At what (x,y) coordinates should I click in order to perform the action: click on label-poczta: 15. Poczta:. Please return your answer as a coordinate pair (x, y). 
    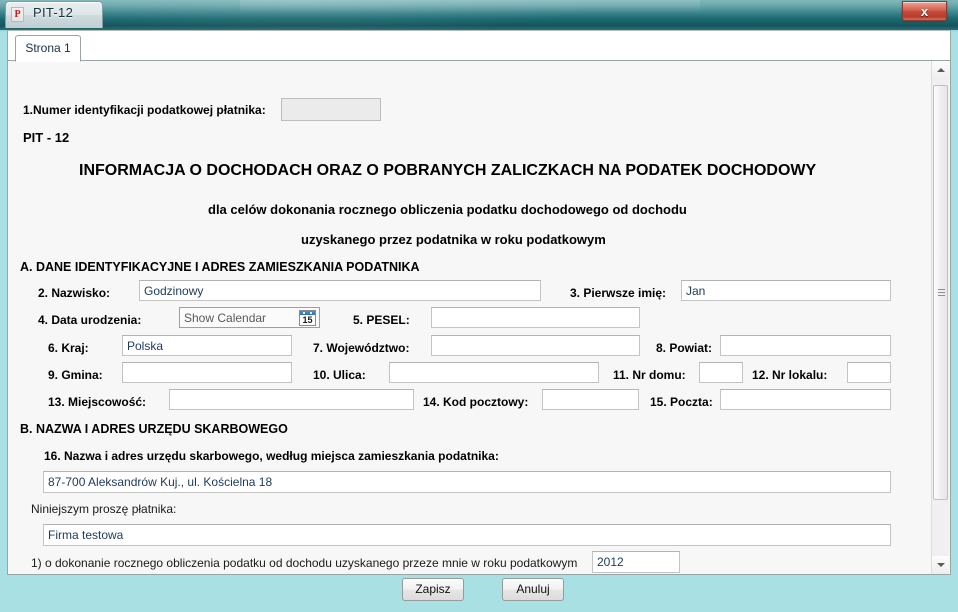
    Looking at the image, I should click on (681, 402).